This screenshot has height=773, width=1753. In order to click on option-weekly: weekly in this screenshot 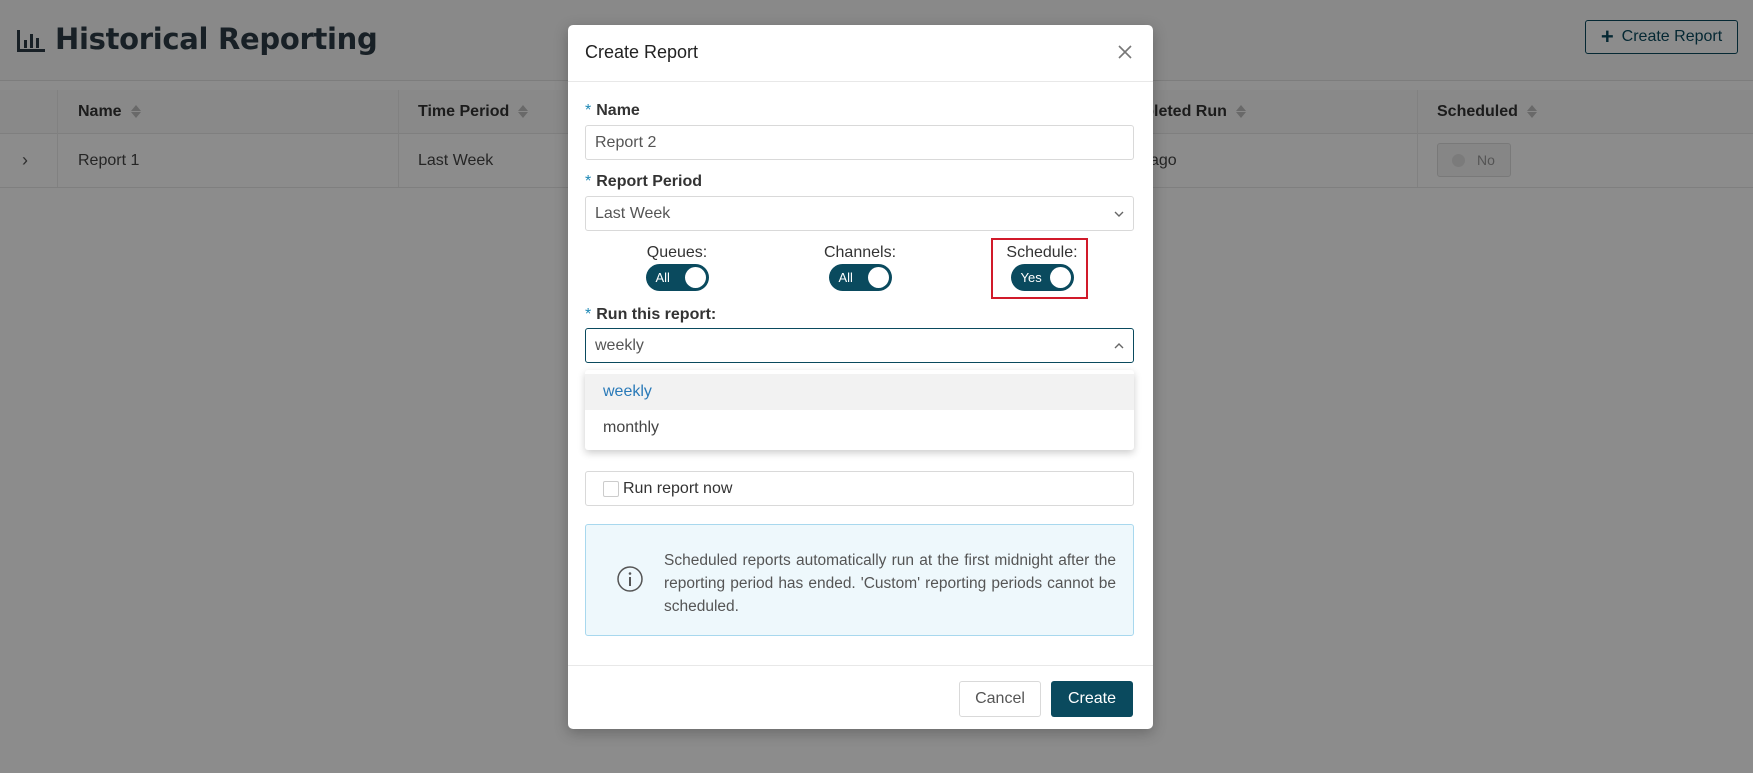, I will do `click(859, 392)`.